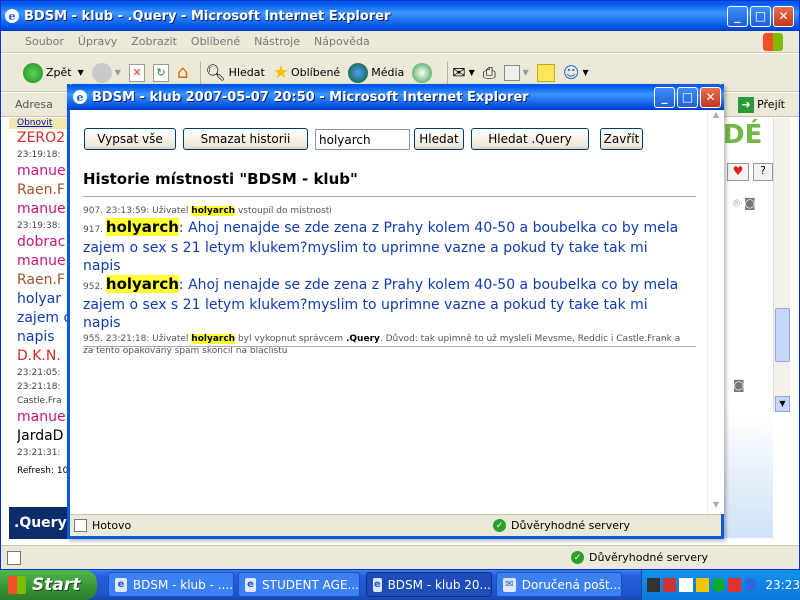  What do you see at coordinates (358, 72) in the screenshot?
I see `media-icon` at bounding box center [358, 72].